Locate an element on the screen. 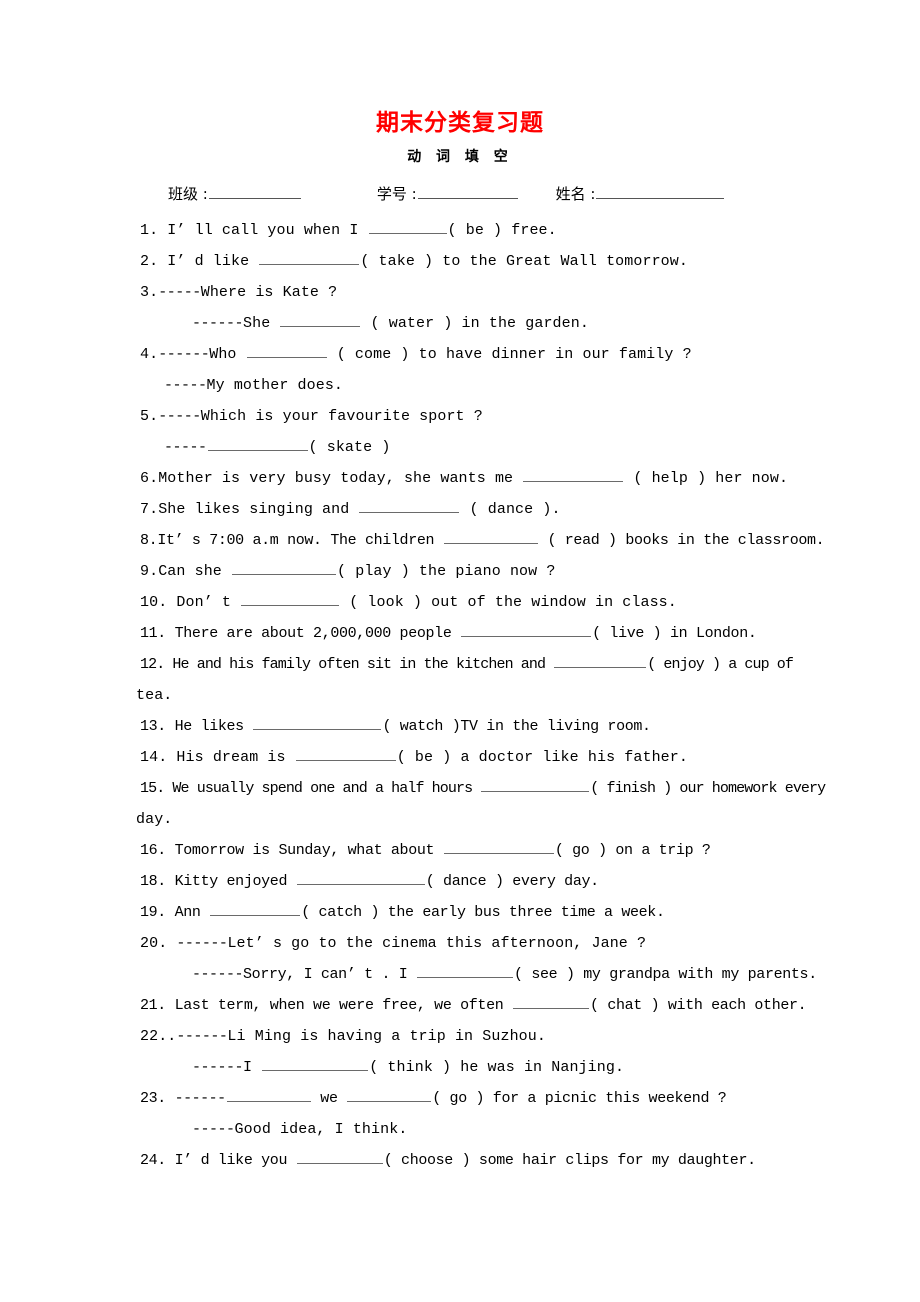  question-text: My mother does. is located at coordinates (275, 385).